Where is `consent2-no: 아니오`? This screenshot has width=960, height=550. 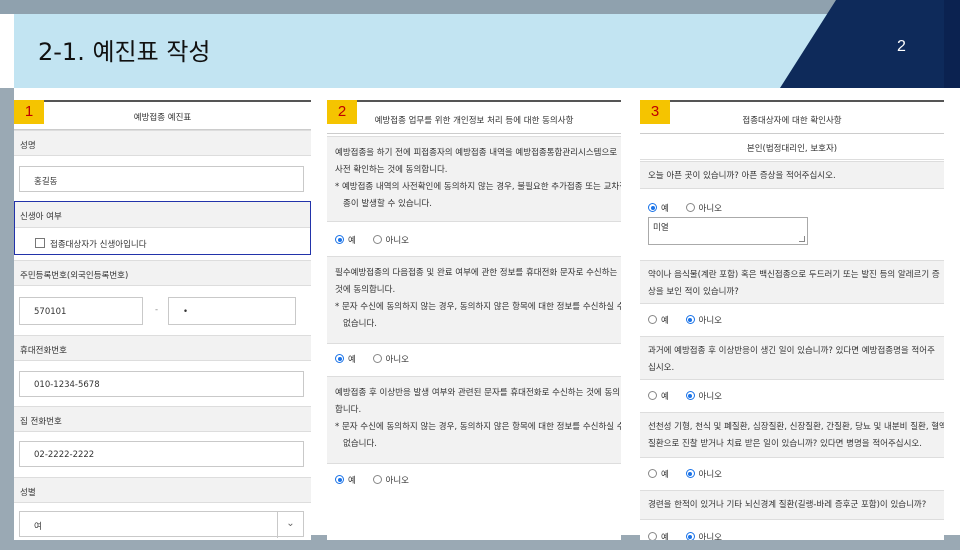 consent2-no: 아니오 is located at coordinates (390, 359).